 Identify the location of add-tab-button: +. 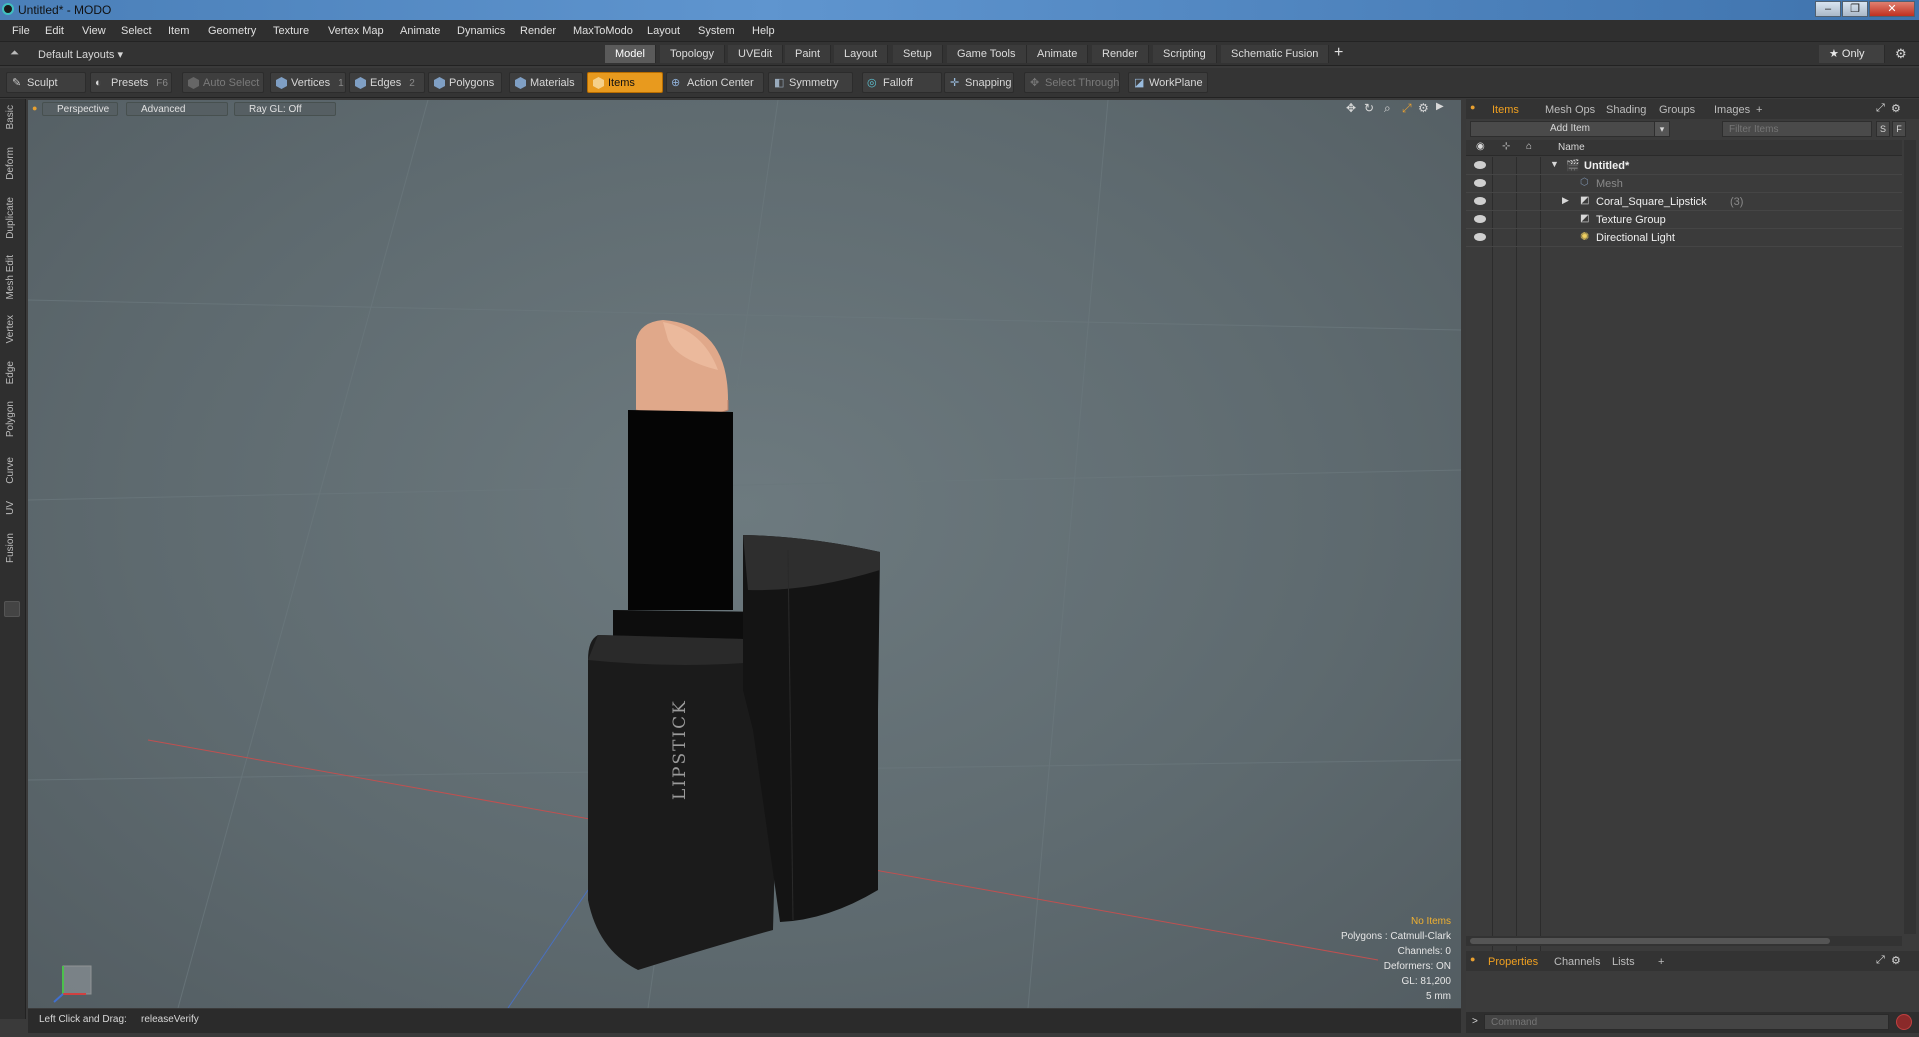
(1338, 53).